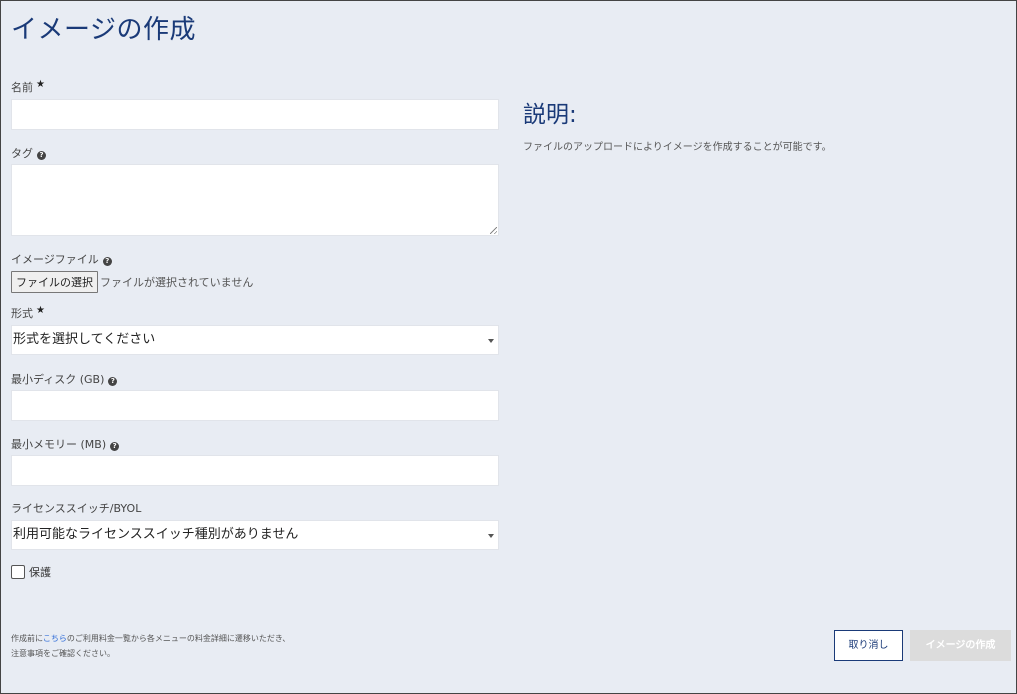 The image size is (1017, 694). What do you see at coordinates (550, 115) in the screenshot?
I see `description-title: 説明:` at bounding box center [550, 115].